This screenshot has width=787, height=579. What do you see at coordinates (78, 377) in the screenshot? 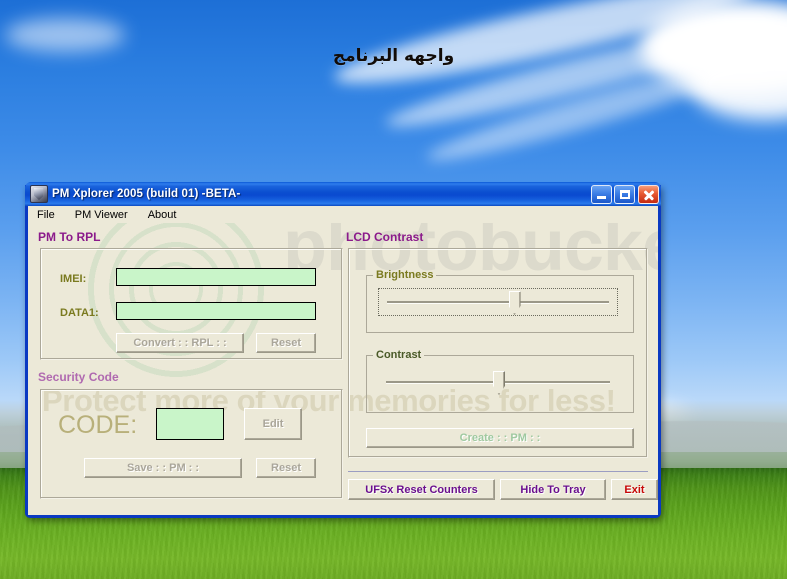
I see `security-code-title: Security Code` at bounding box center [78, 377].